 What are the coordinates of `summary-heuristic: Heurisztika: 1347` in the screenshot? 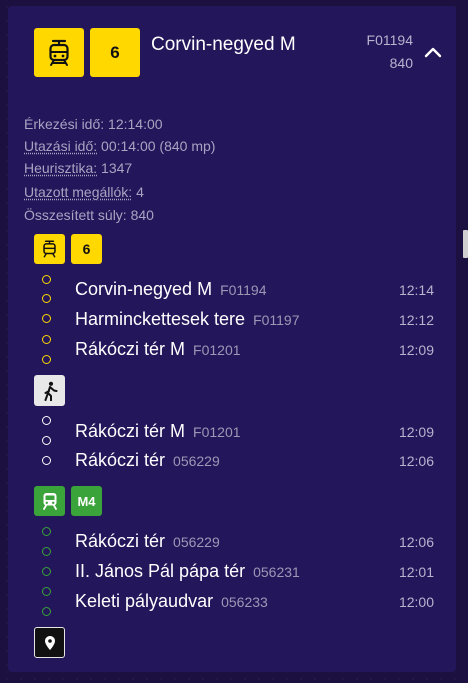 It's located at (78, 168).